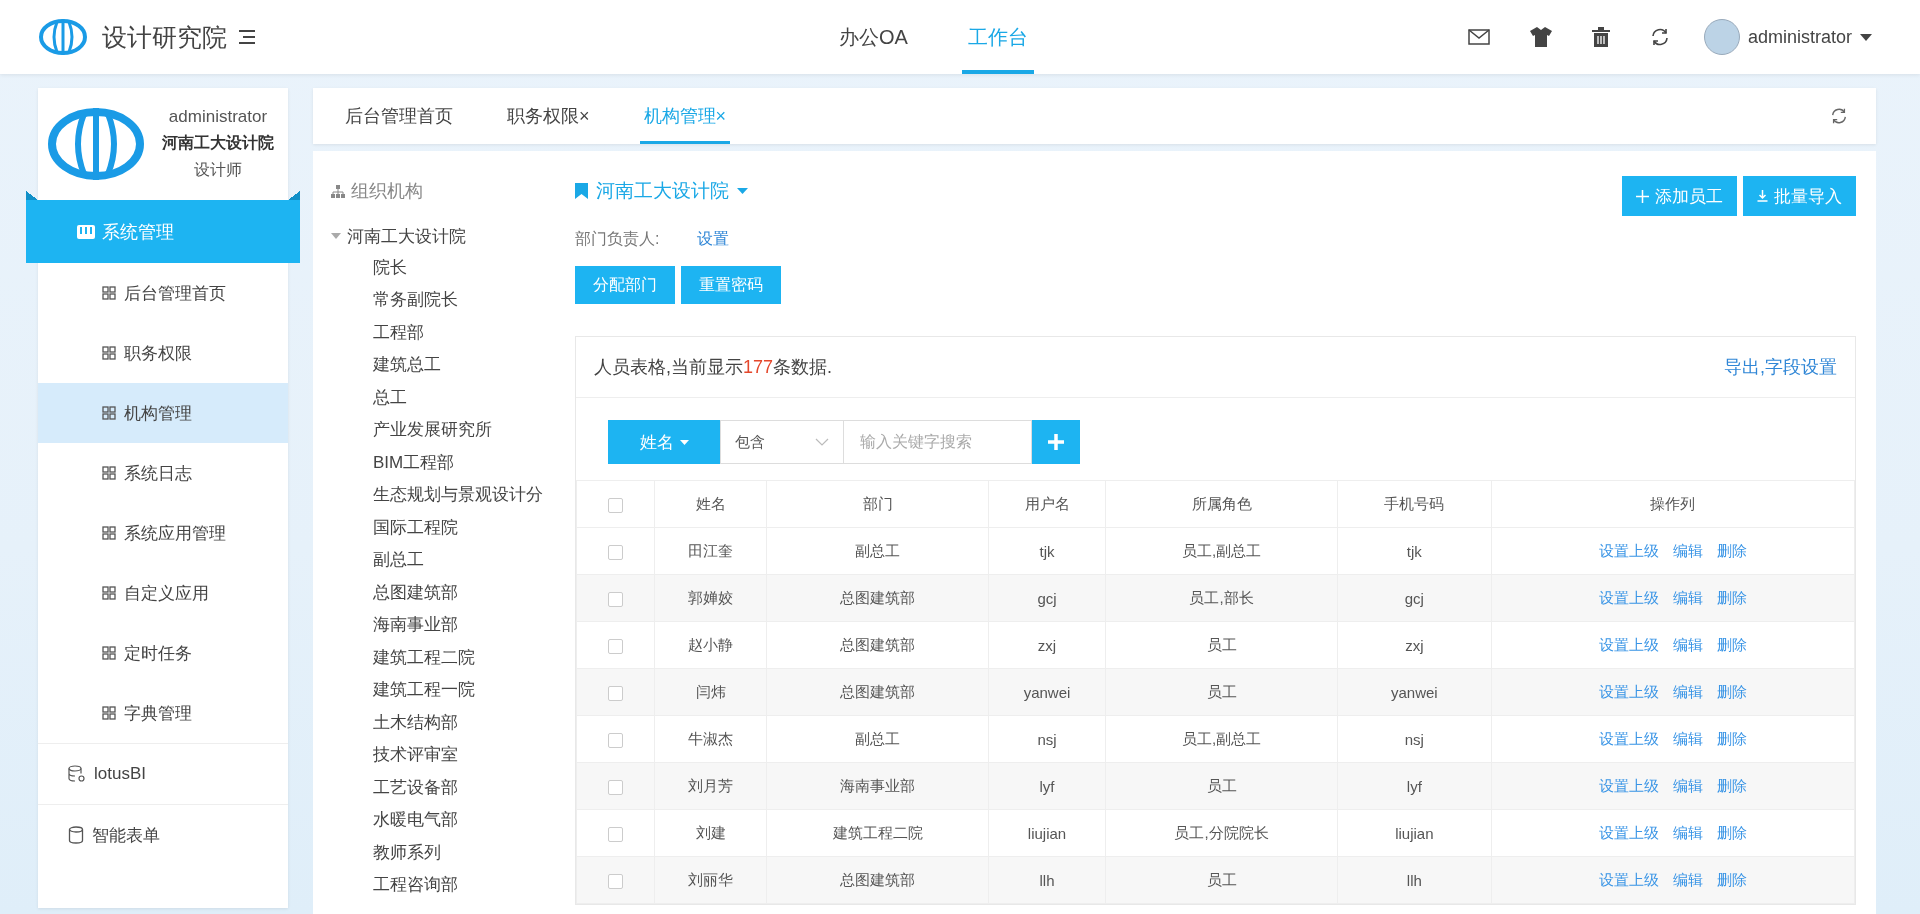 The width and height of the screenshot is (1920, 914). Describe the element at coordinates (163, 533) in the screenshot. I see `sidebar-item: 系统应用管理` at that location.